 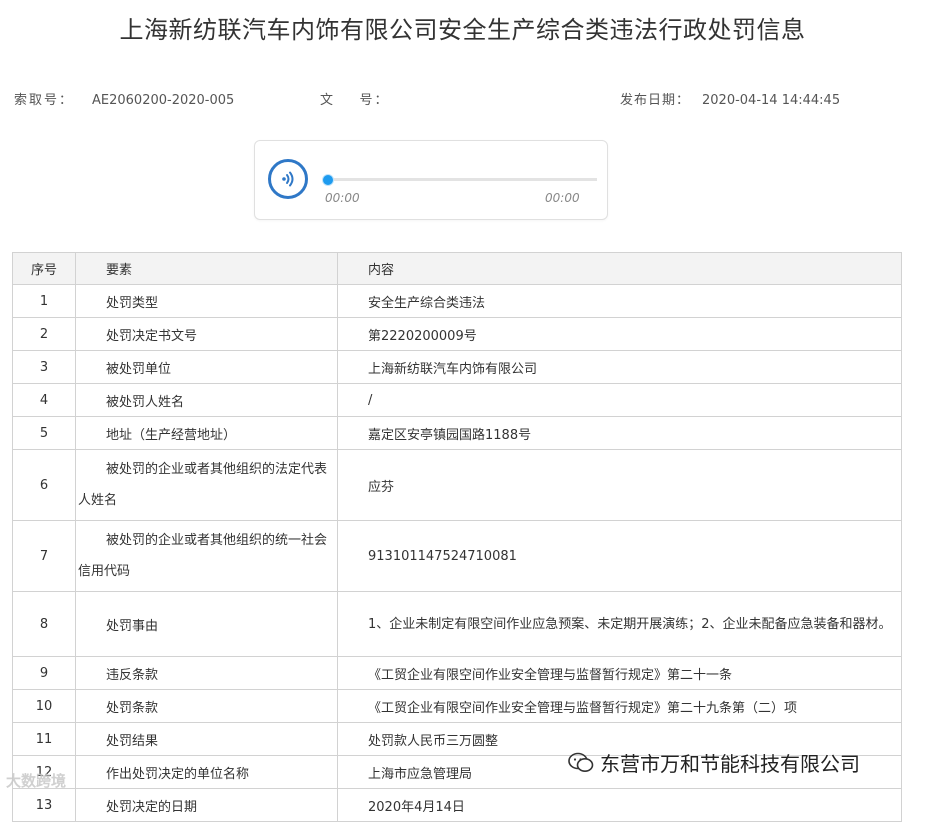 I want to click on row-item: 被处罚的企业或者其他组织的法定代表人姓名, so click(x=203, y=485).